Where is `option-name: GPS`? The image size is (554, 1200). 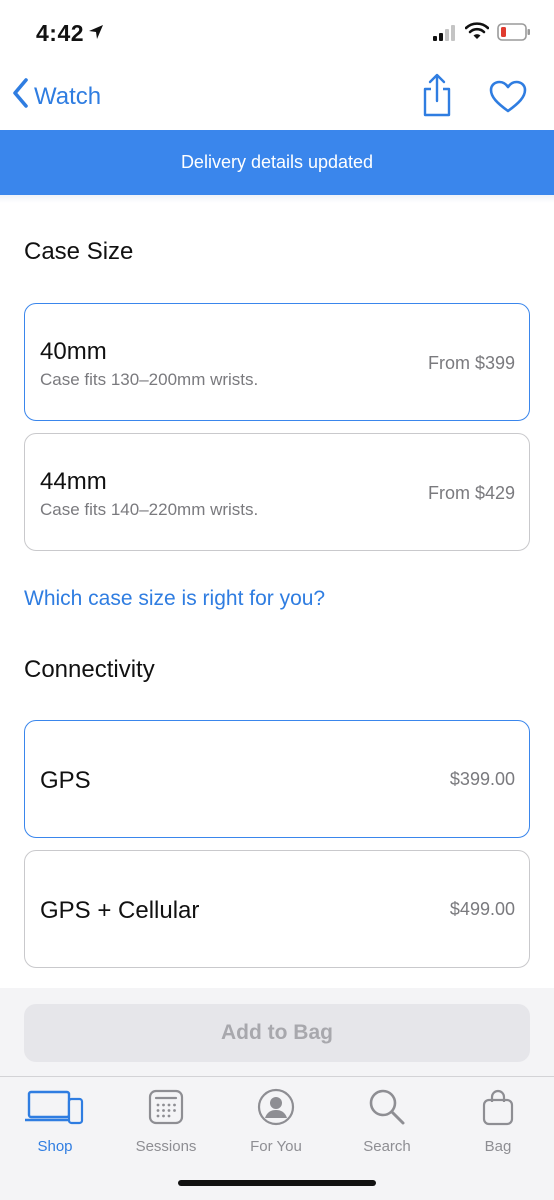 option-name: GPS is located at coordinates (65, 780).